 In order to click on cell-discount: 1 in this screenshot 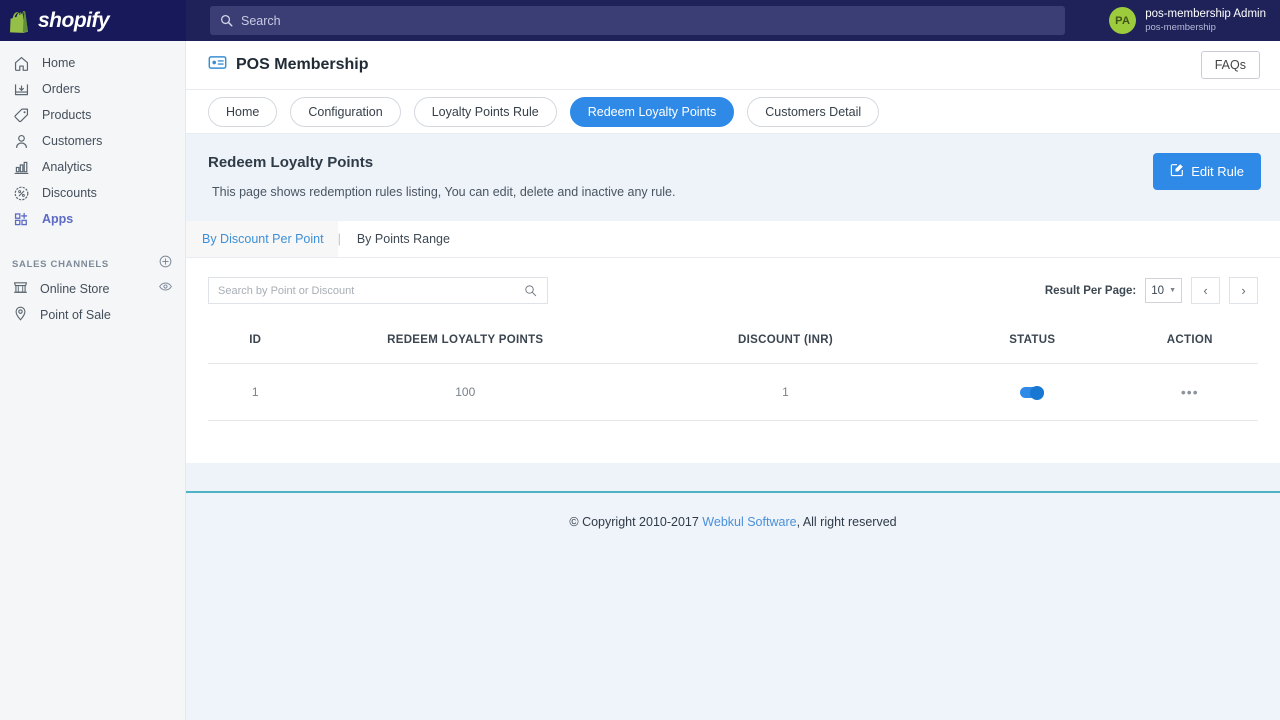, I will do `click(785, 392)`.